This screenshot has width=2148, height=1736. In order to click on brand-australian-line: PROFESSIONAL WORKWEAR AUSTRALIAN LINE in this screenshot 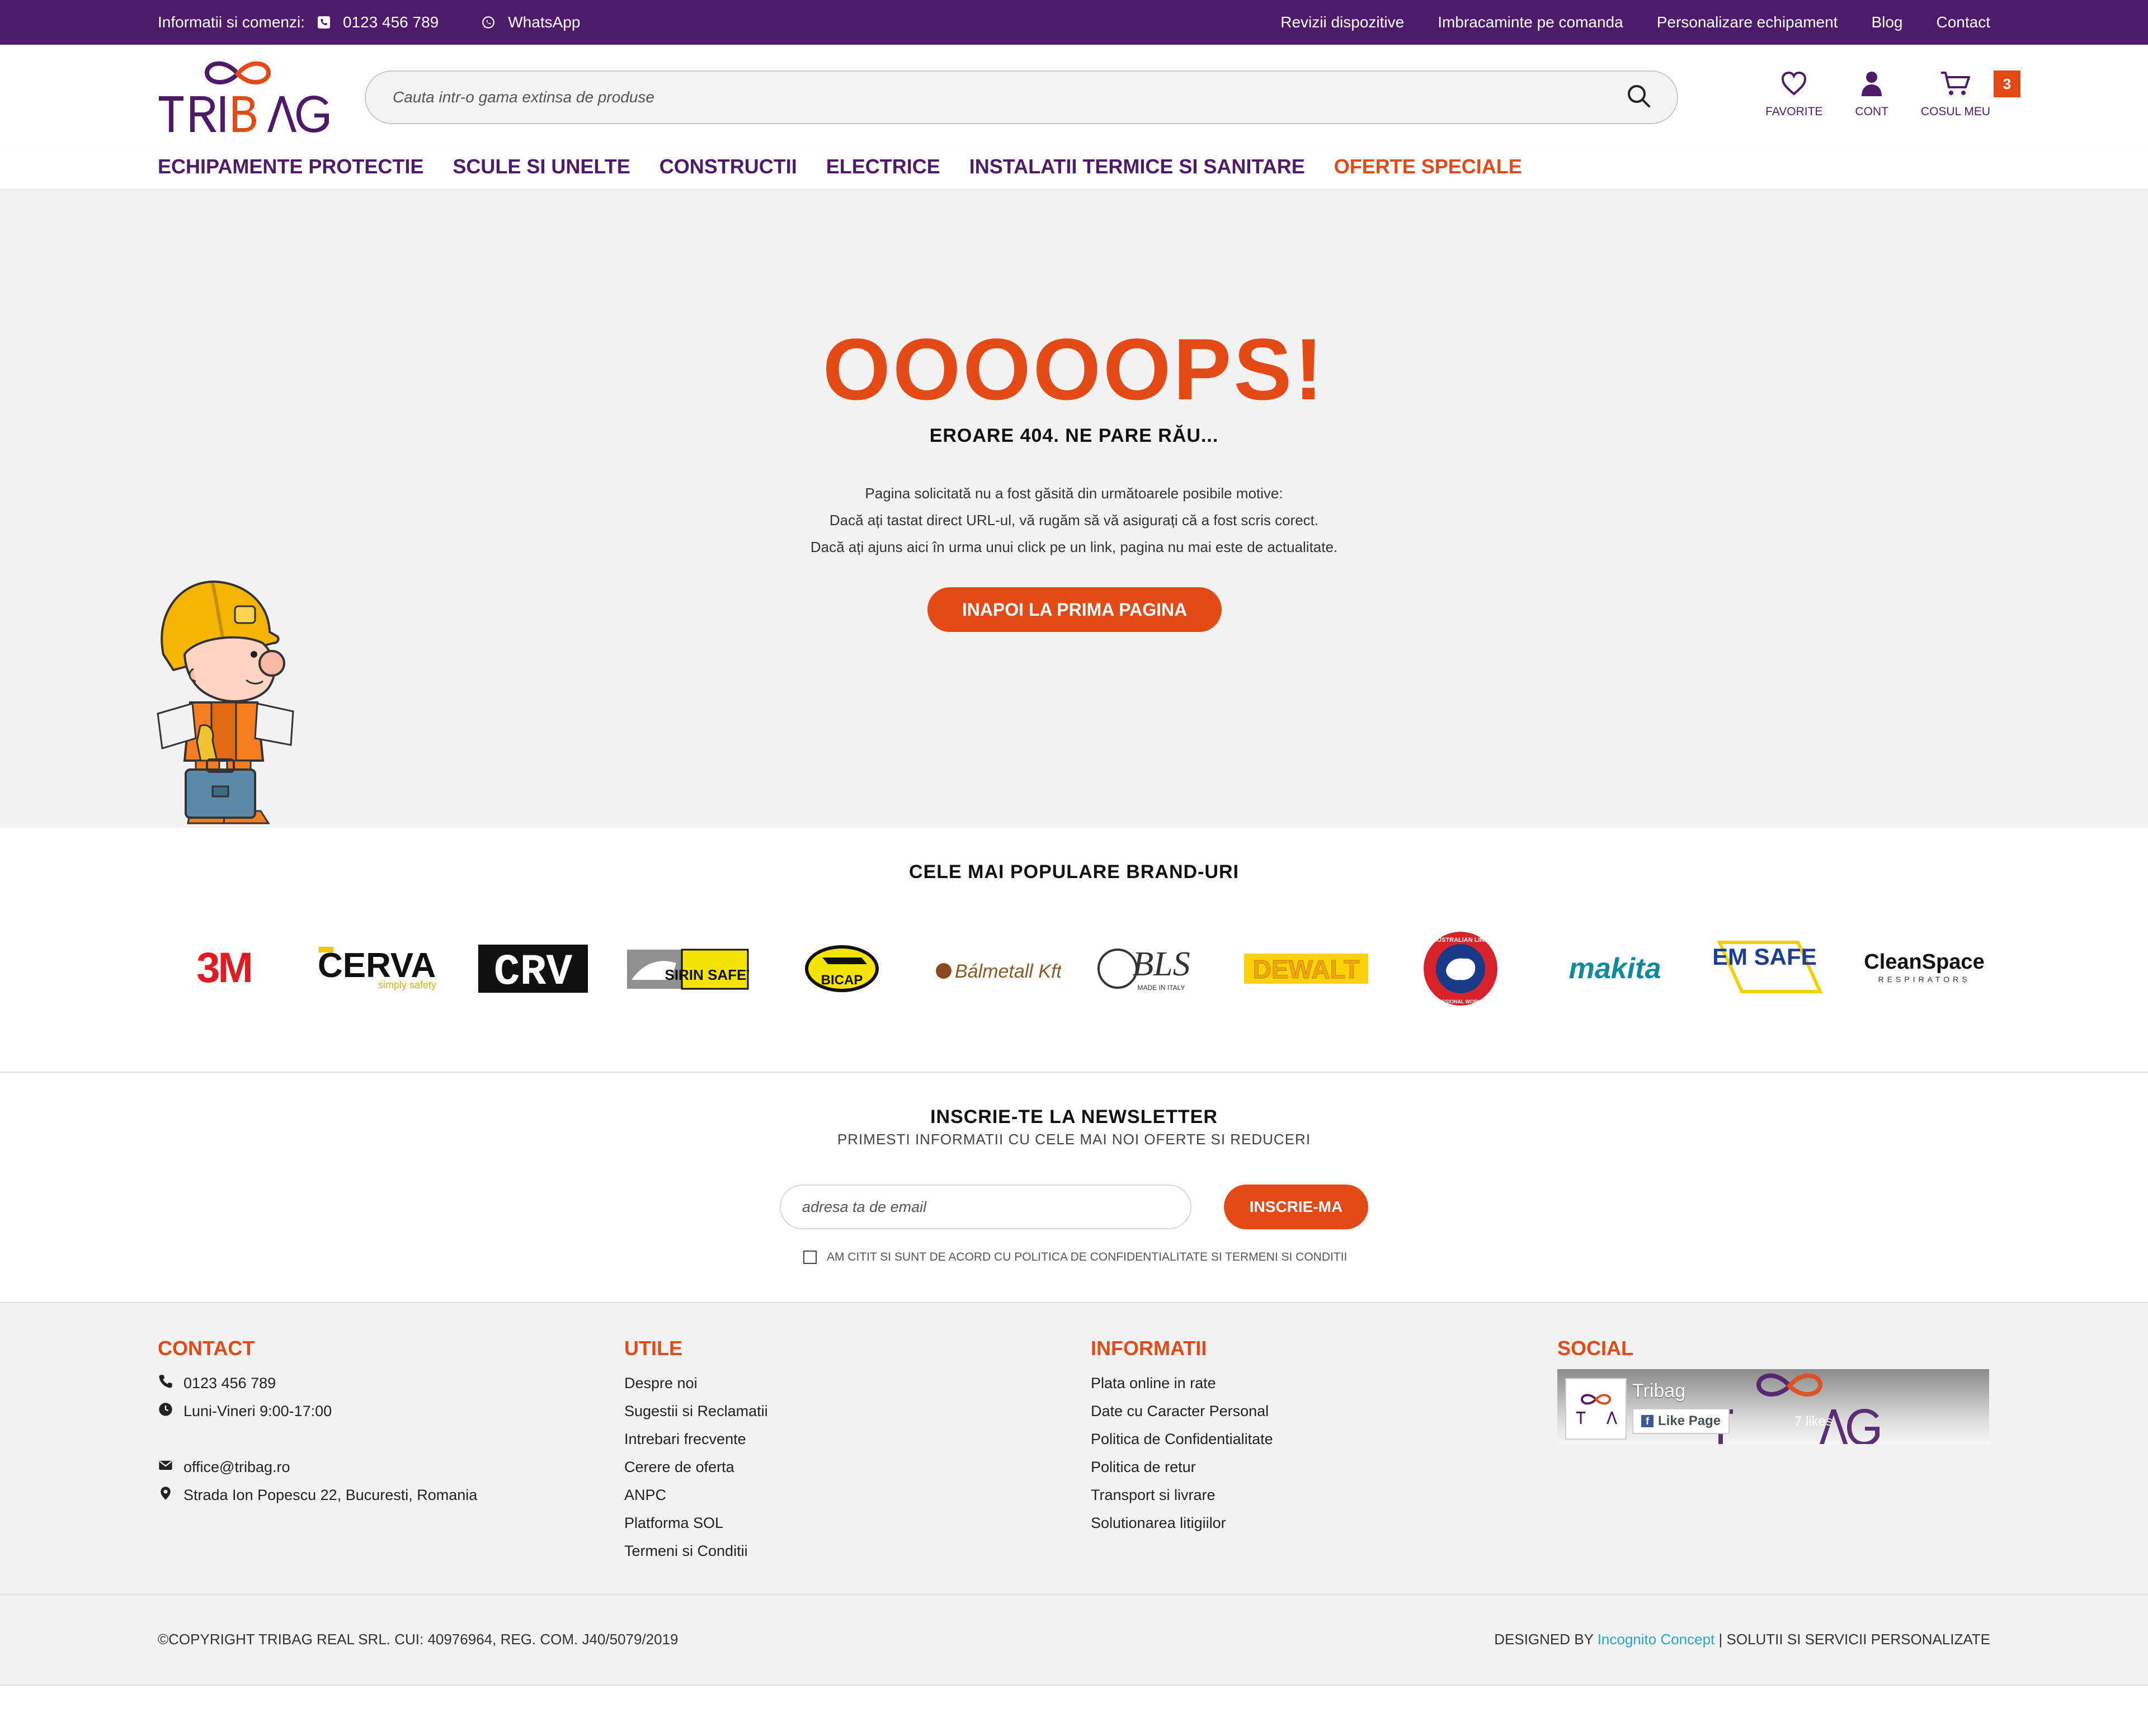, I will do `click(1461, 969)`.